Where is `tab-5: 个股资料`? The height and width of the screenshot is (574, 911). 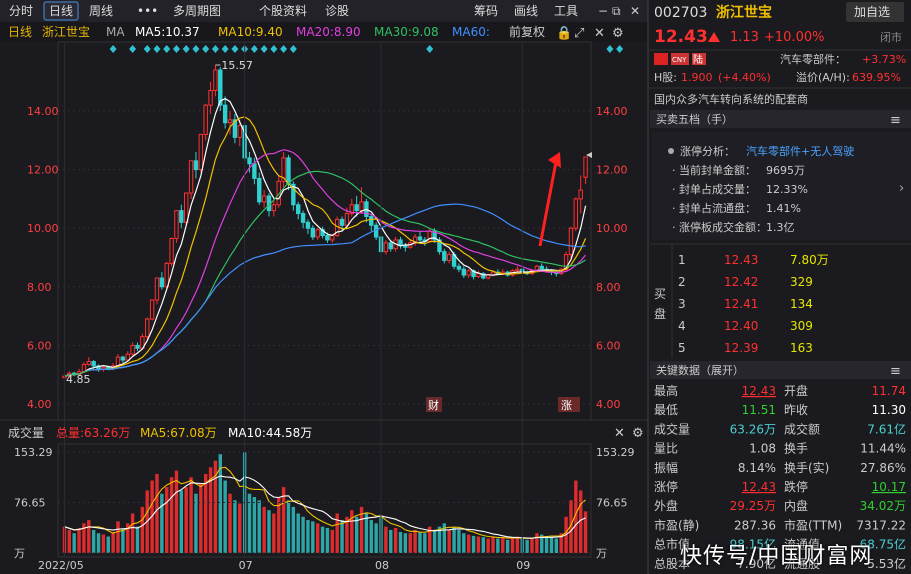
tab-5: 个股资料 is located at coordinates (283, 11).